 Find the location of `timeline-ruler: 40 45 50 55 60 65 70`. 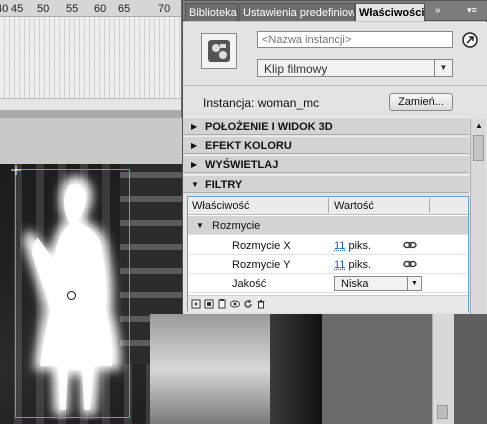

timeline-ruler: 40 45 50 55 60 65 70 is located at coordinates (90, 8).